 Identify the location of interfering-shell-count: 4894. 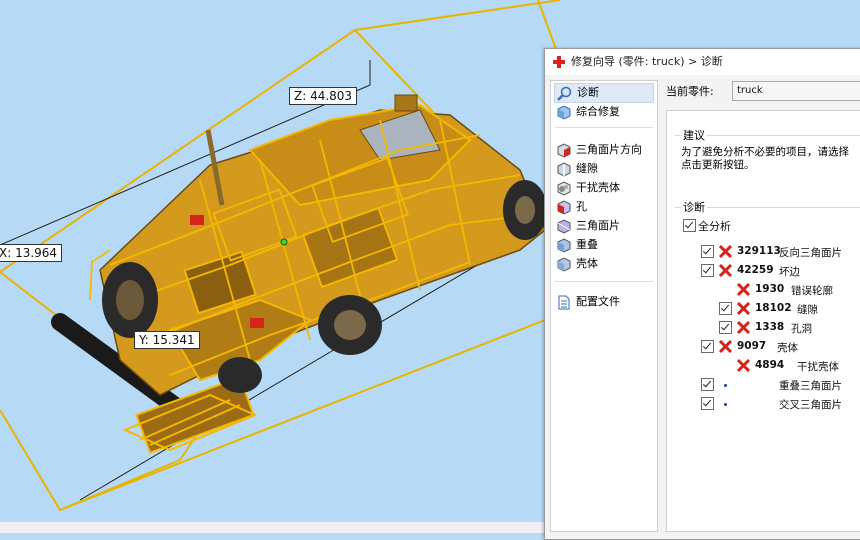
(770, 365).